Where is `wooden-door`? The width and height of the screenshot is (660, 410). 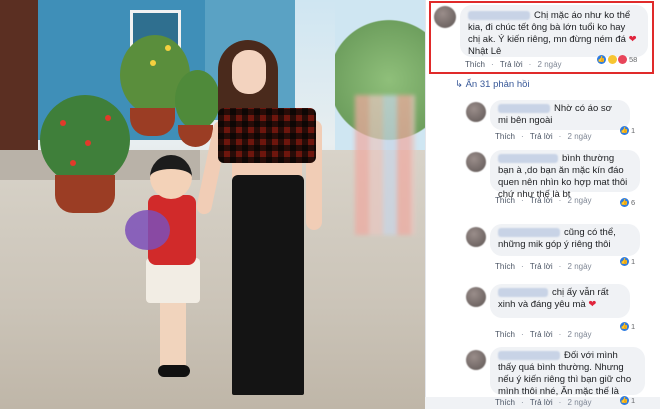 wooden-door is located at coordinates (19, 77).